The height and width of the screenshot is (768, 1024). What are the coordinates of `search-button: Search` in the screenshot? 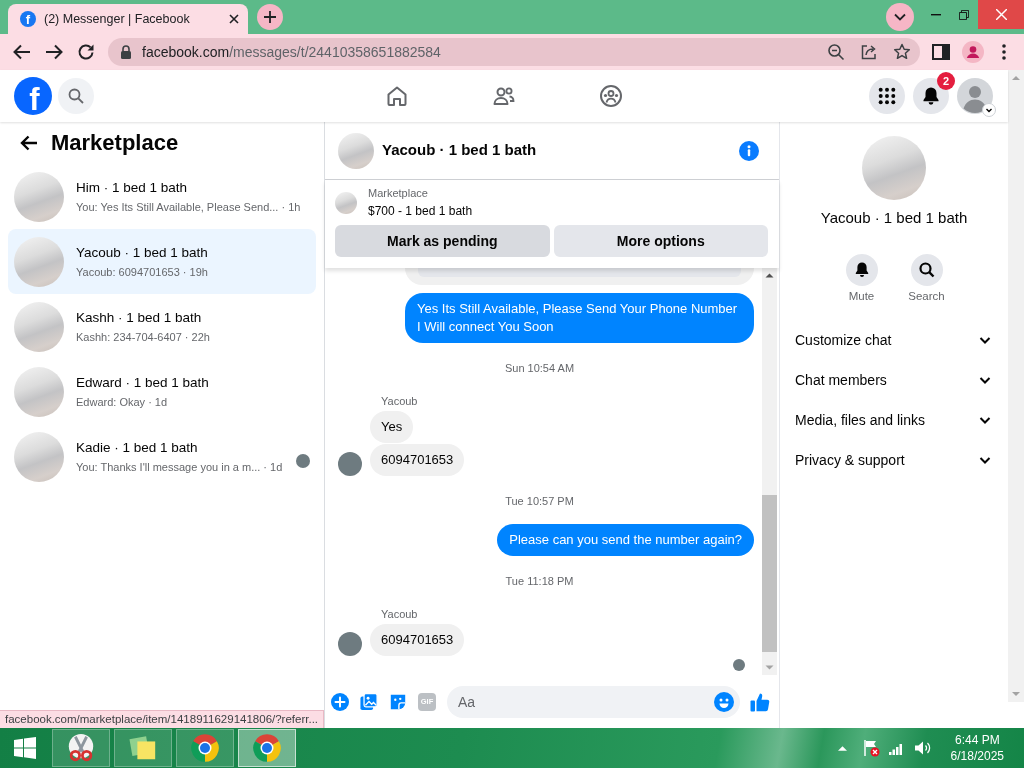 It's located at (926, 278).